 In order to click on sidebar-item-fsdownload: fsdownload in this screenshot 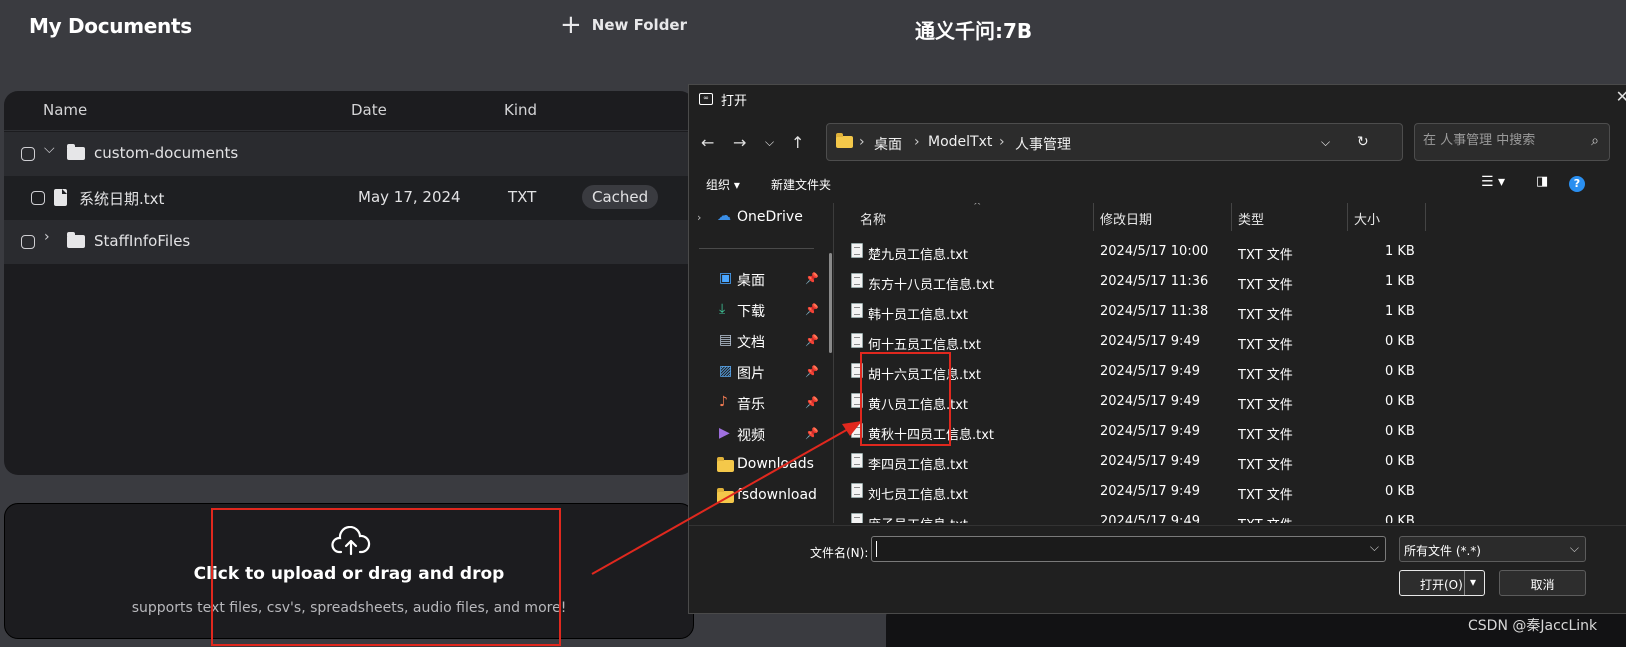, I will do `click(761, 496)`.